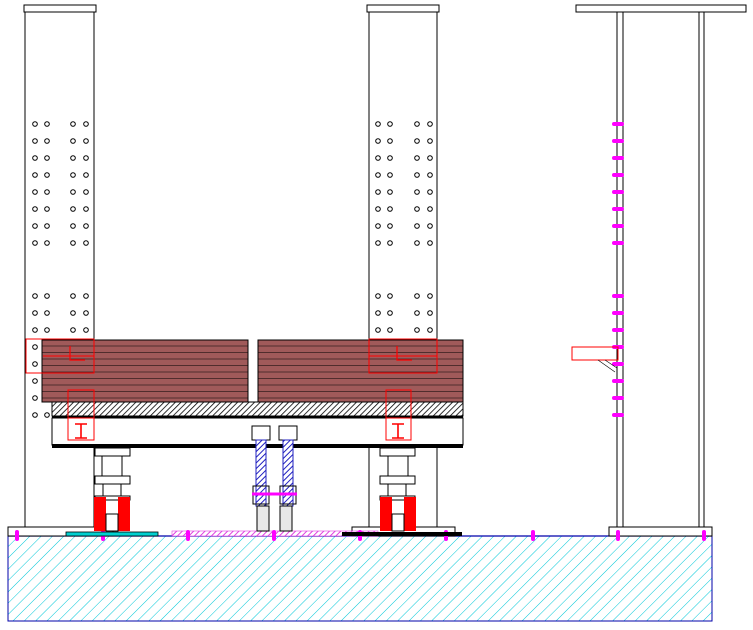 Image resolution: width=753 pixels, height=630 pixels. What do you see at coordinates (145, 371) in the screenshot?
I see `left-beam` at bounding box center [145, 371].